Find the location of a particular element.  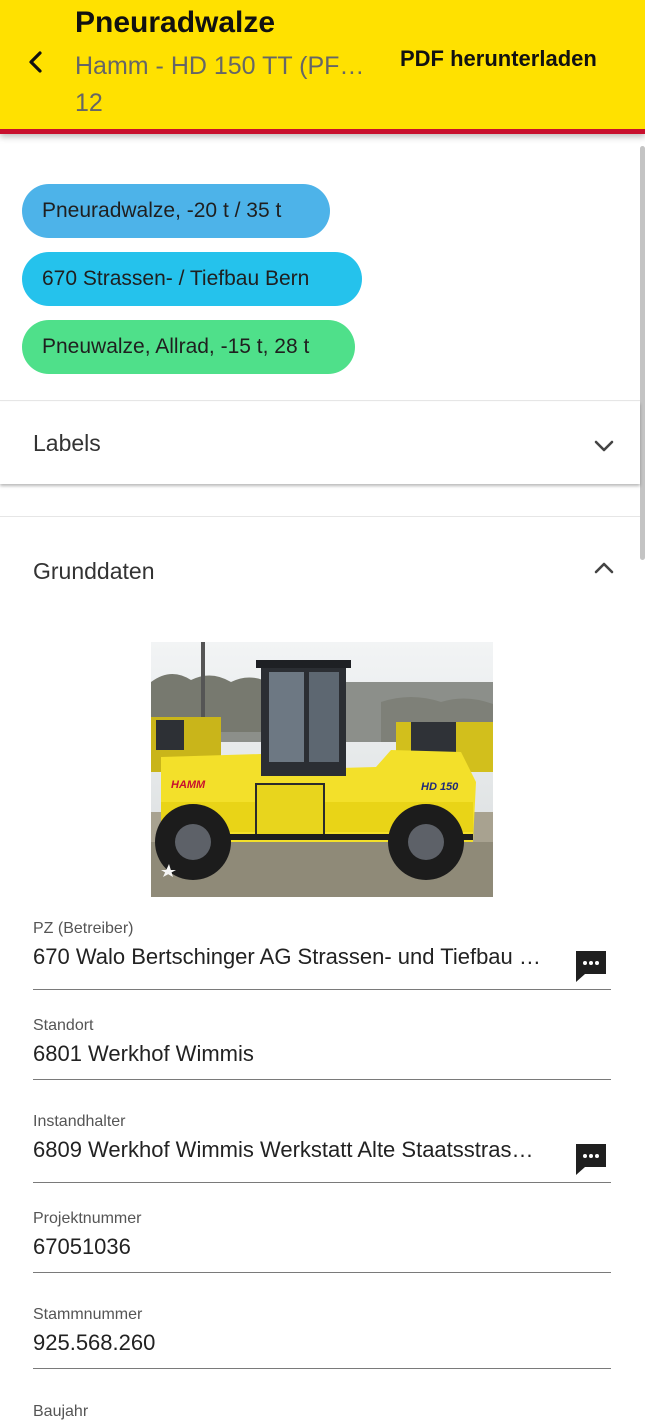

labels-panel-title: Labels is located at coordinates (67, 442).